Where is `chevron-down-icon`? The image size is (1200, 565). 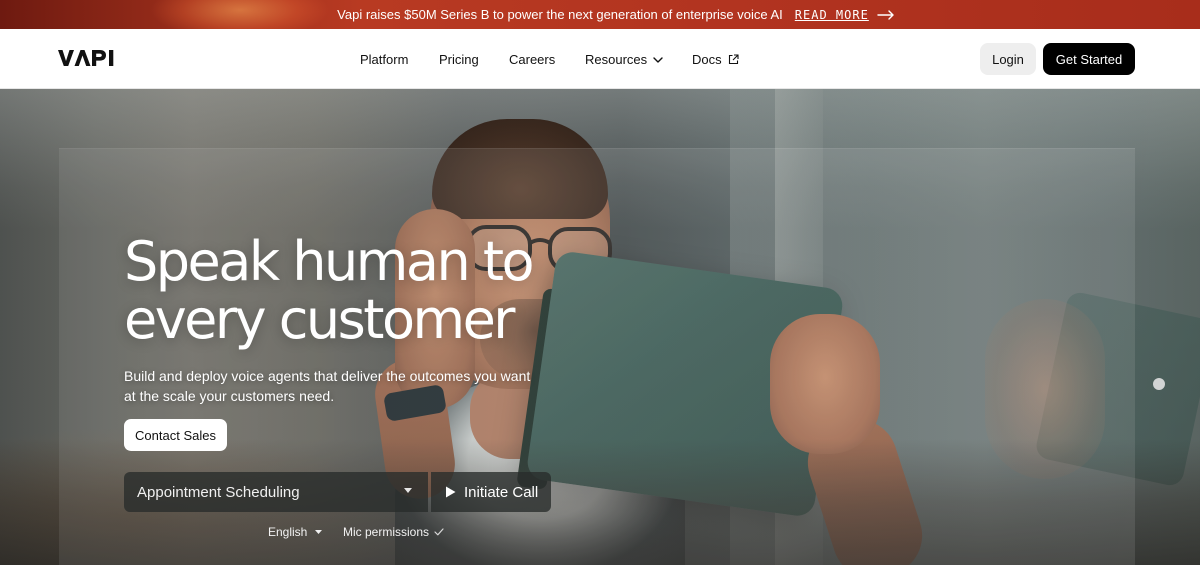 chevron-down-icon is located at coordinates (658, 59).